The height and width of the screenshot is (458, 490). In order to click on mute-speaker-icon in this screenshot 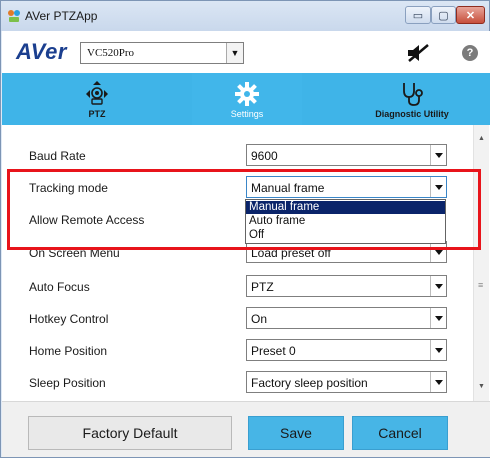, I will do `click(418, 53)`.